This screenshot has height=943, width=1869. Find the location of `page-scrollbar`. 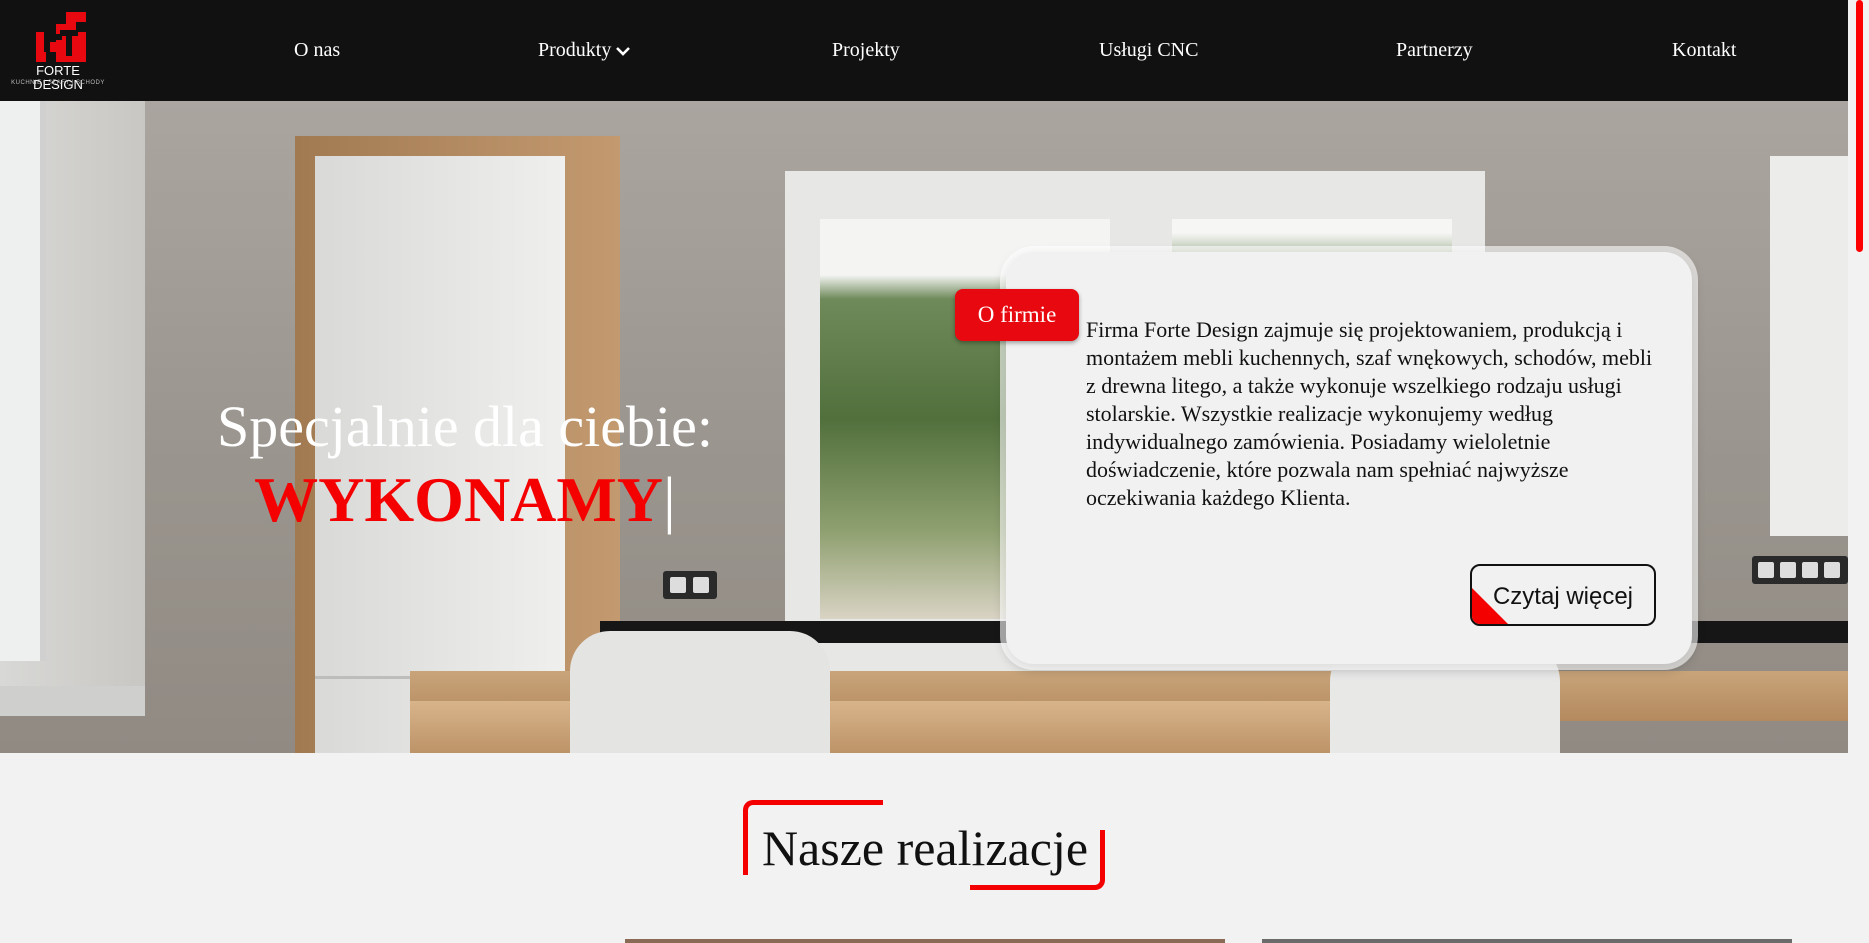

page-scrollbar is located at coordinates (1858, 471).